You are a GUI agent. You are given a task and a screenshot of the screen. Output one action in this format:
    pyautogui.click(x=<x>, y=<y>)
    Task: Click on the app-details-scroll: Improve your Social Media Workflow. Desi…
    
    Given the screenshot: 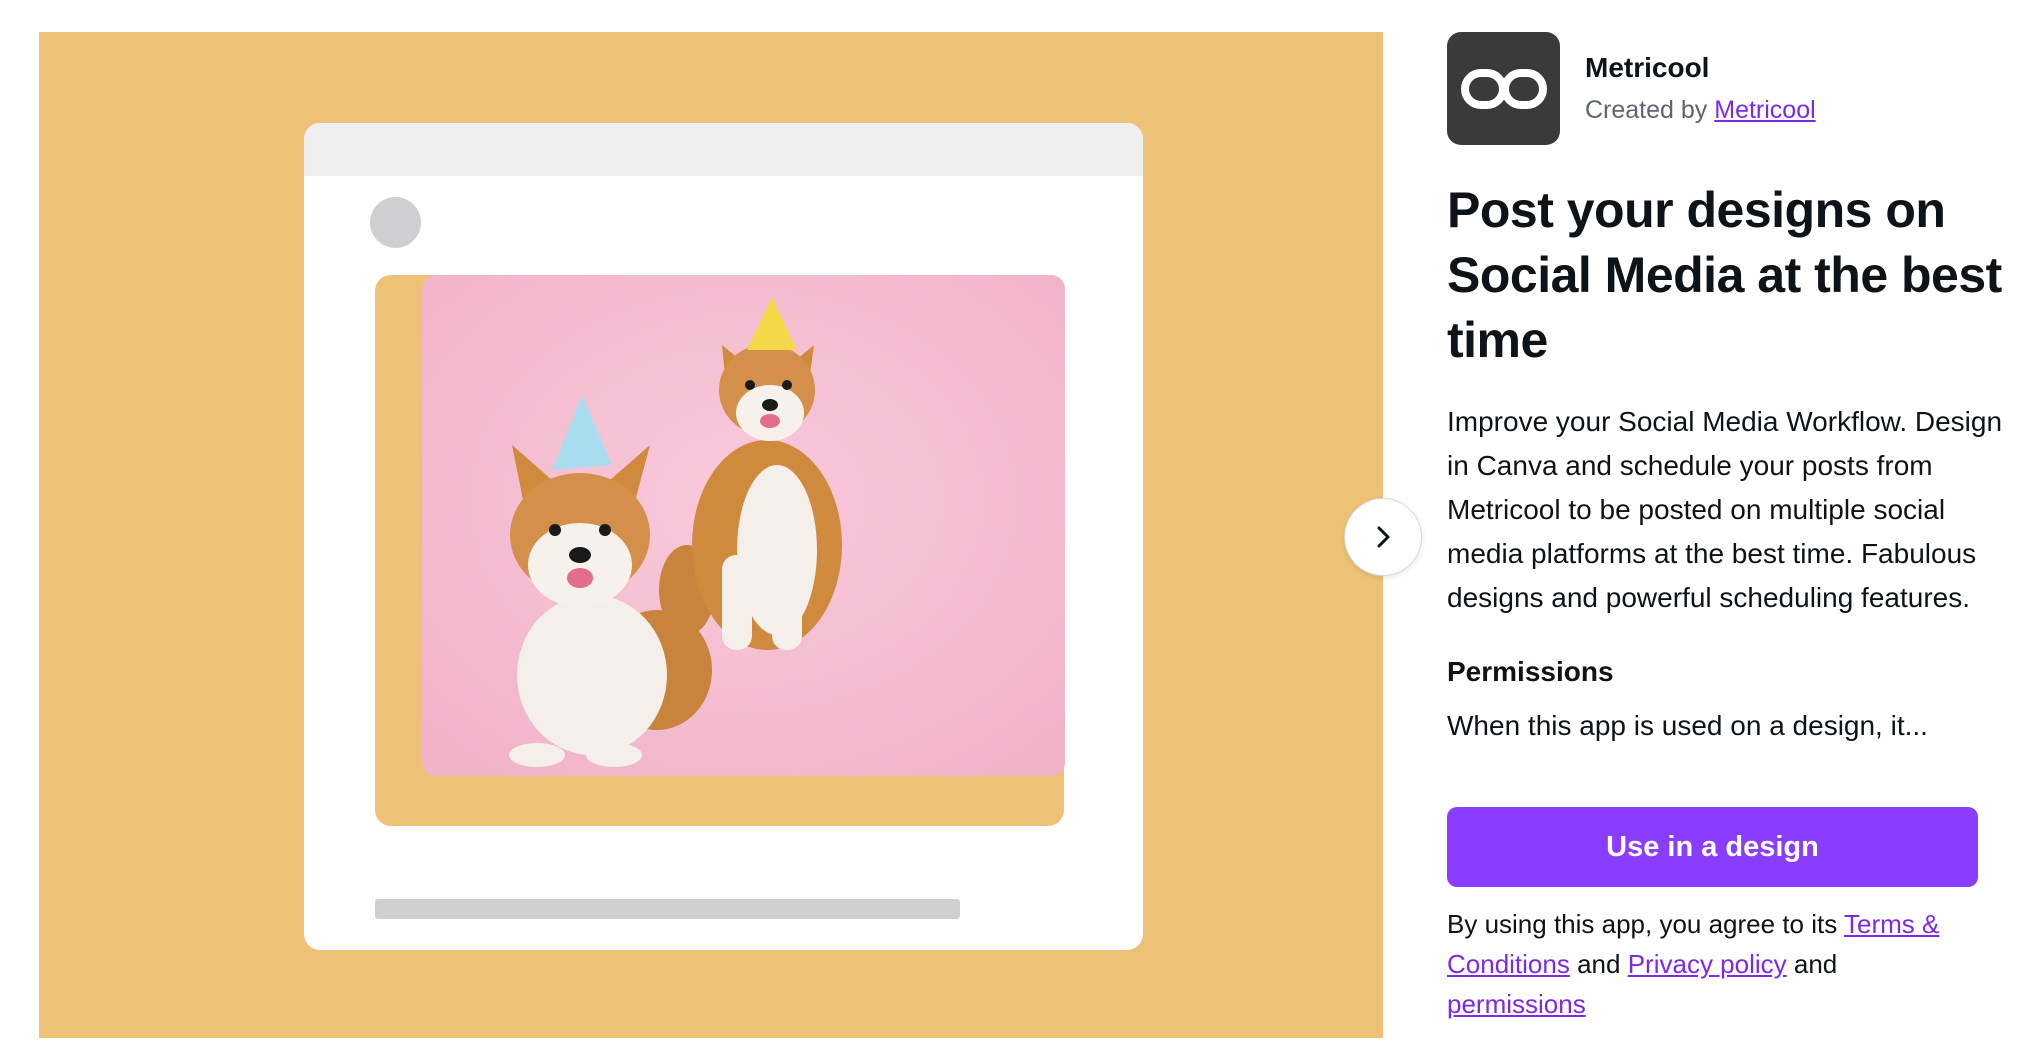 What is the action you would take?
    pyautogui.click(x=1727, y=587)
    